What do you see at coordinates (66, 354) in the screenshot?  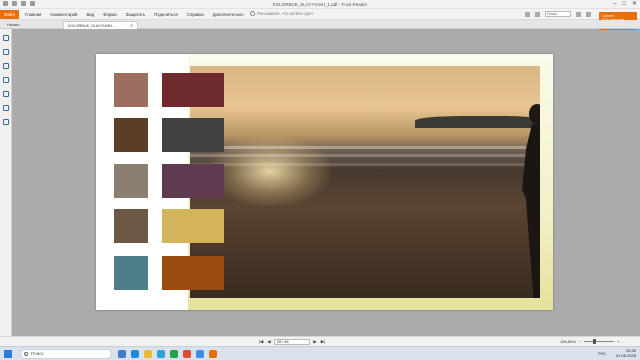 I see `taskbar-search: Поиск` at bounding box center [66, 354].